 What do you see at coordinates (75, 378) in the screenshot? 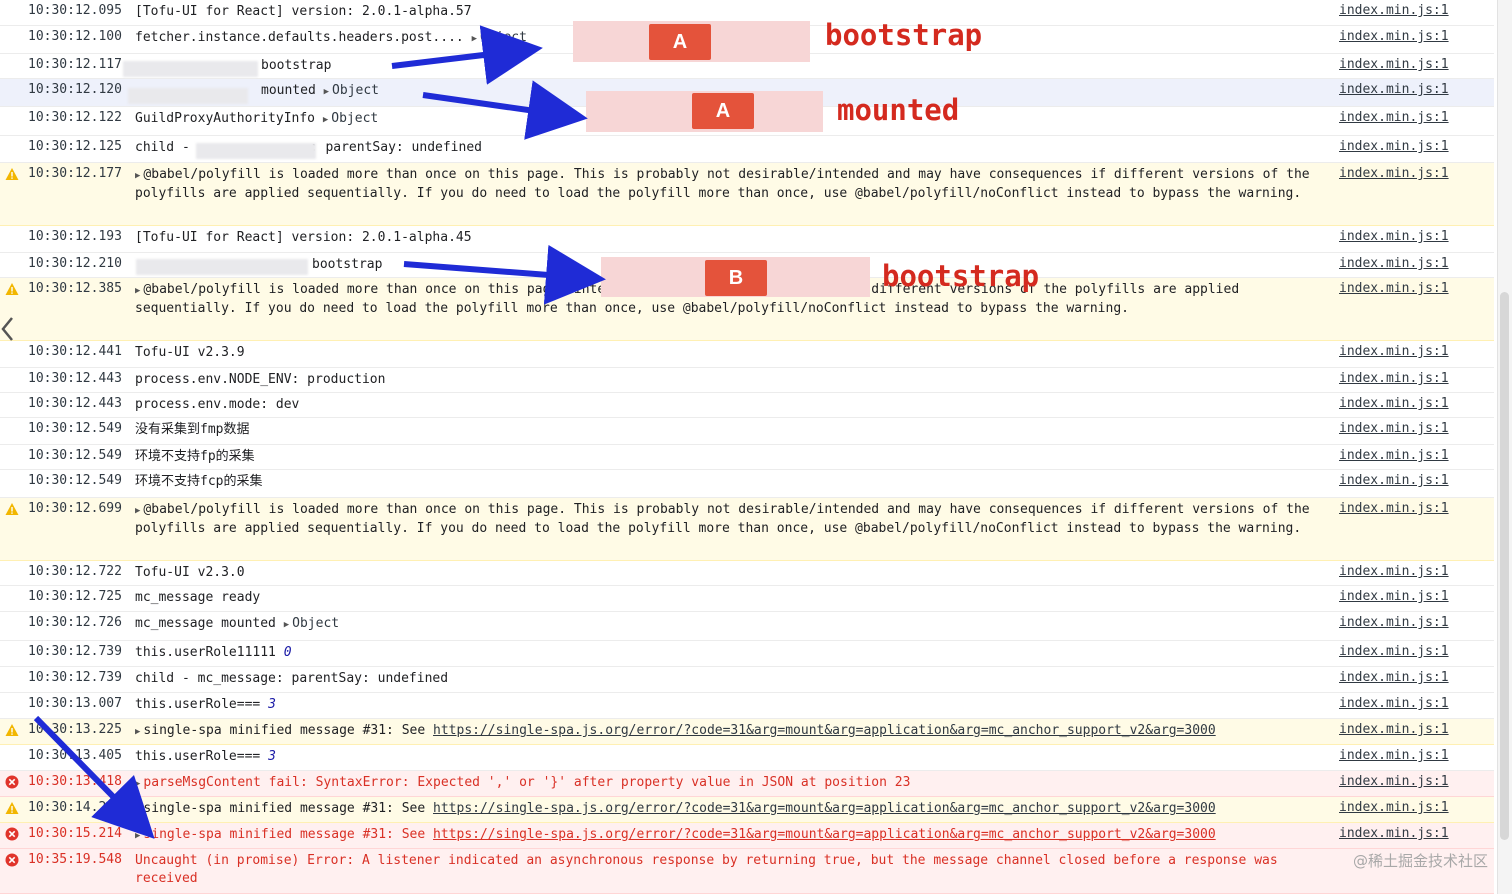
I see `timestamp: 10:30:12.443` at bounding box center [75, 378].